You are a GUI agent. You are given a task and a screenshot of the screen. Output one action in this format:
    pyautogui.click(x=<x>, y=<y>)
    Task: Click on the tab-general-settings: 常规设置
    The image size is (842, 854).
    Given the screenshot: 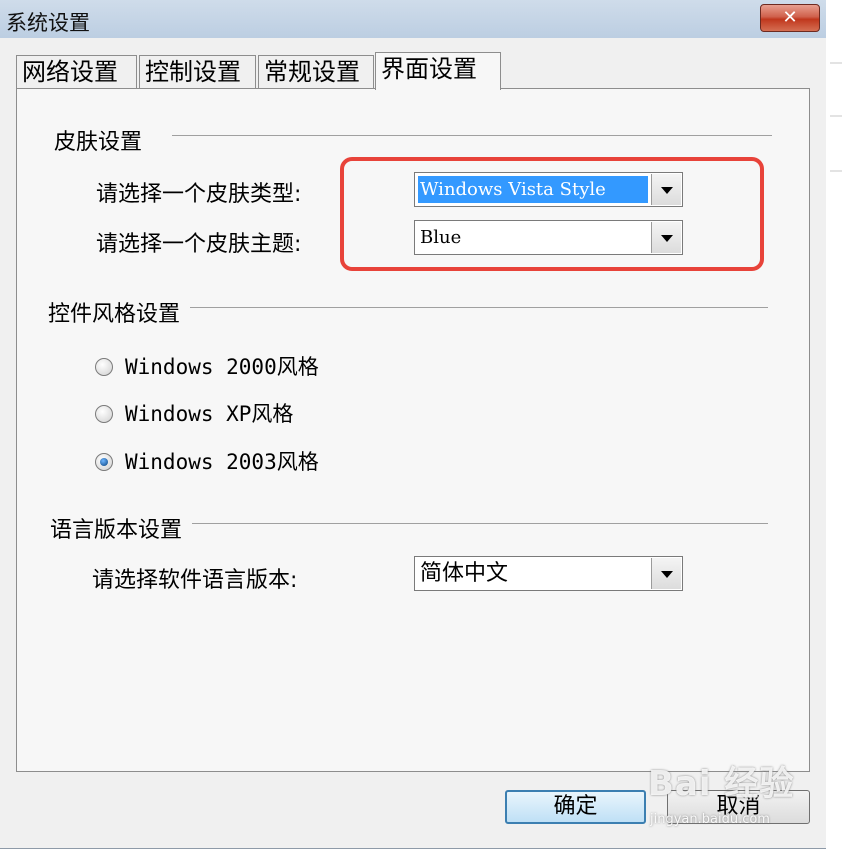 What is the action you would take?
    pyautogui.click(x=316, y=71)
    